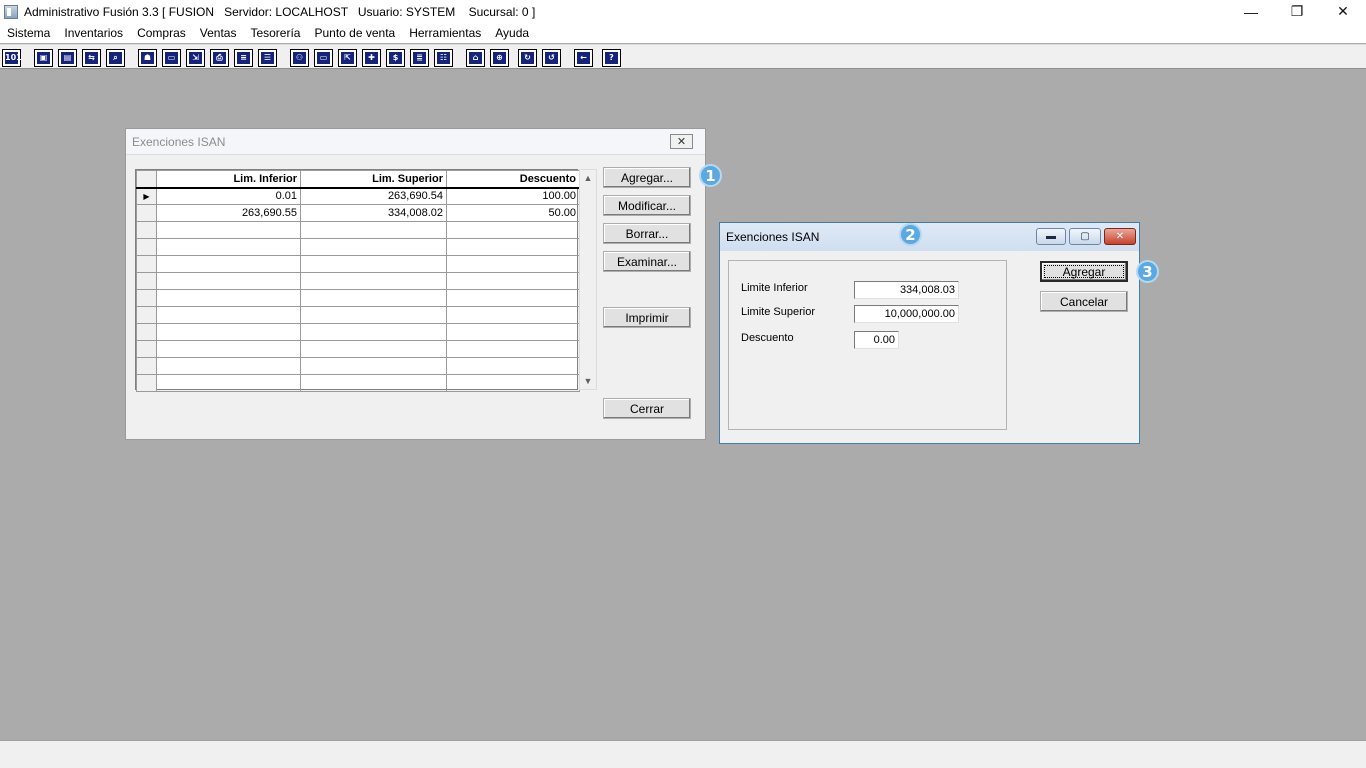  What do you see at coordinates (195, 58) in the screenshot?
I see `import-icon: ⇲` at bounding box center [195, 58].